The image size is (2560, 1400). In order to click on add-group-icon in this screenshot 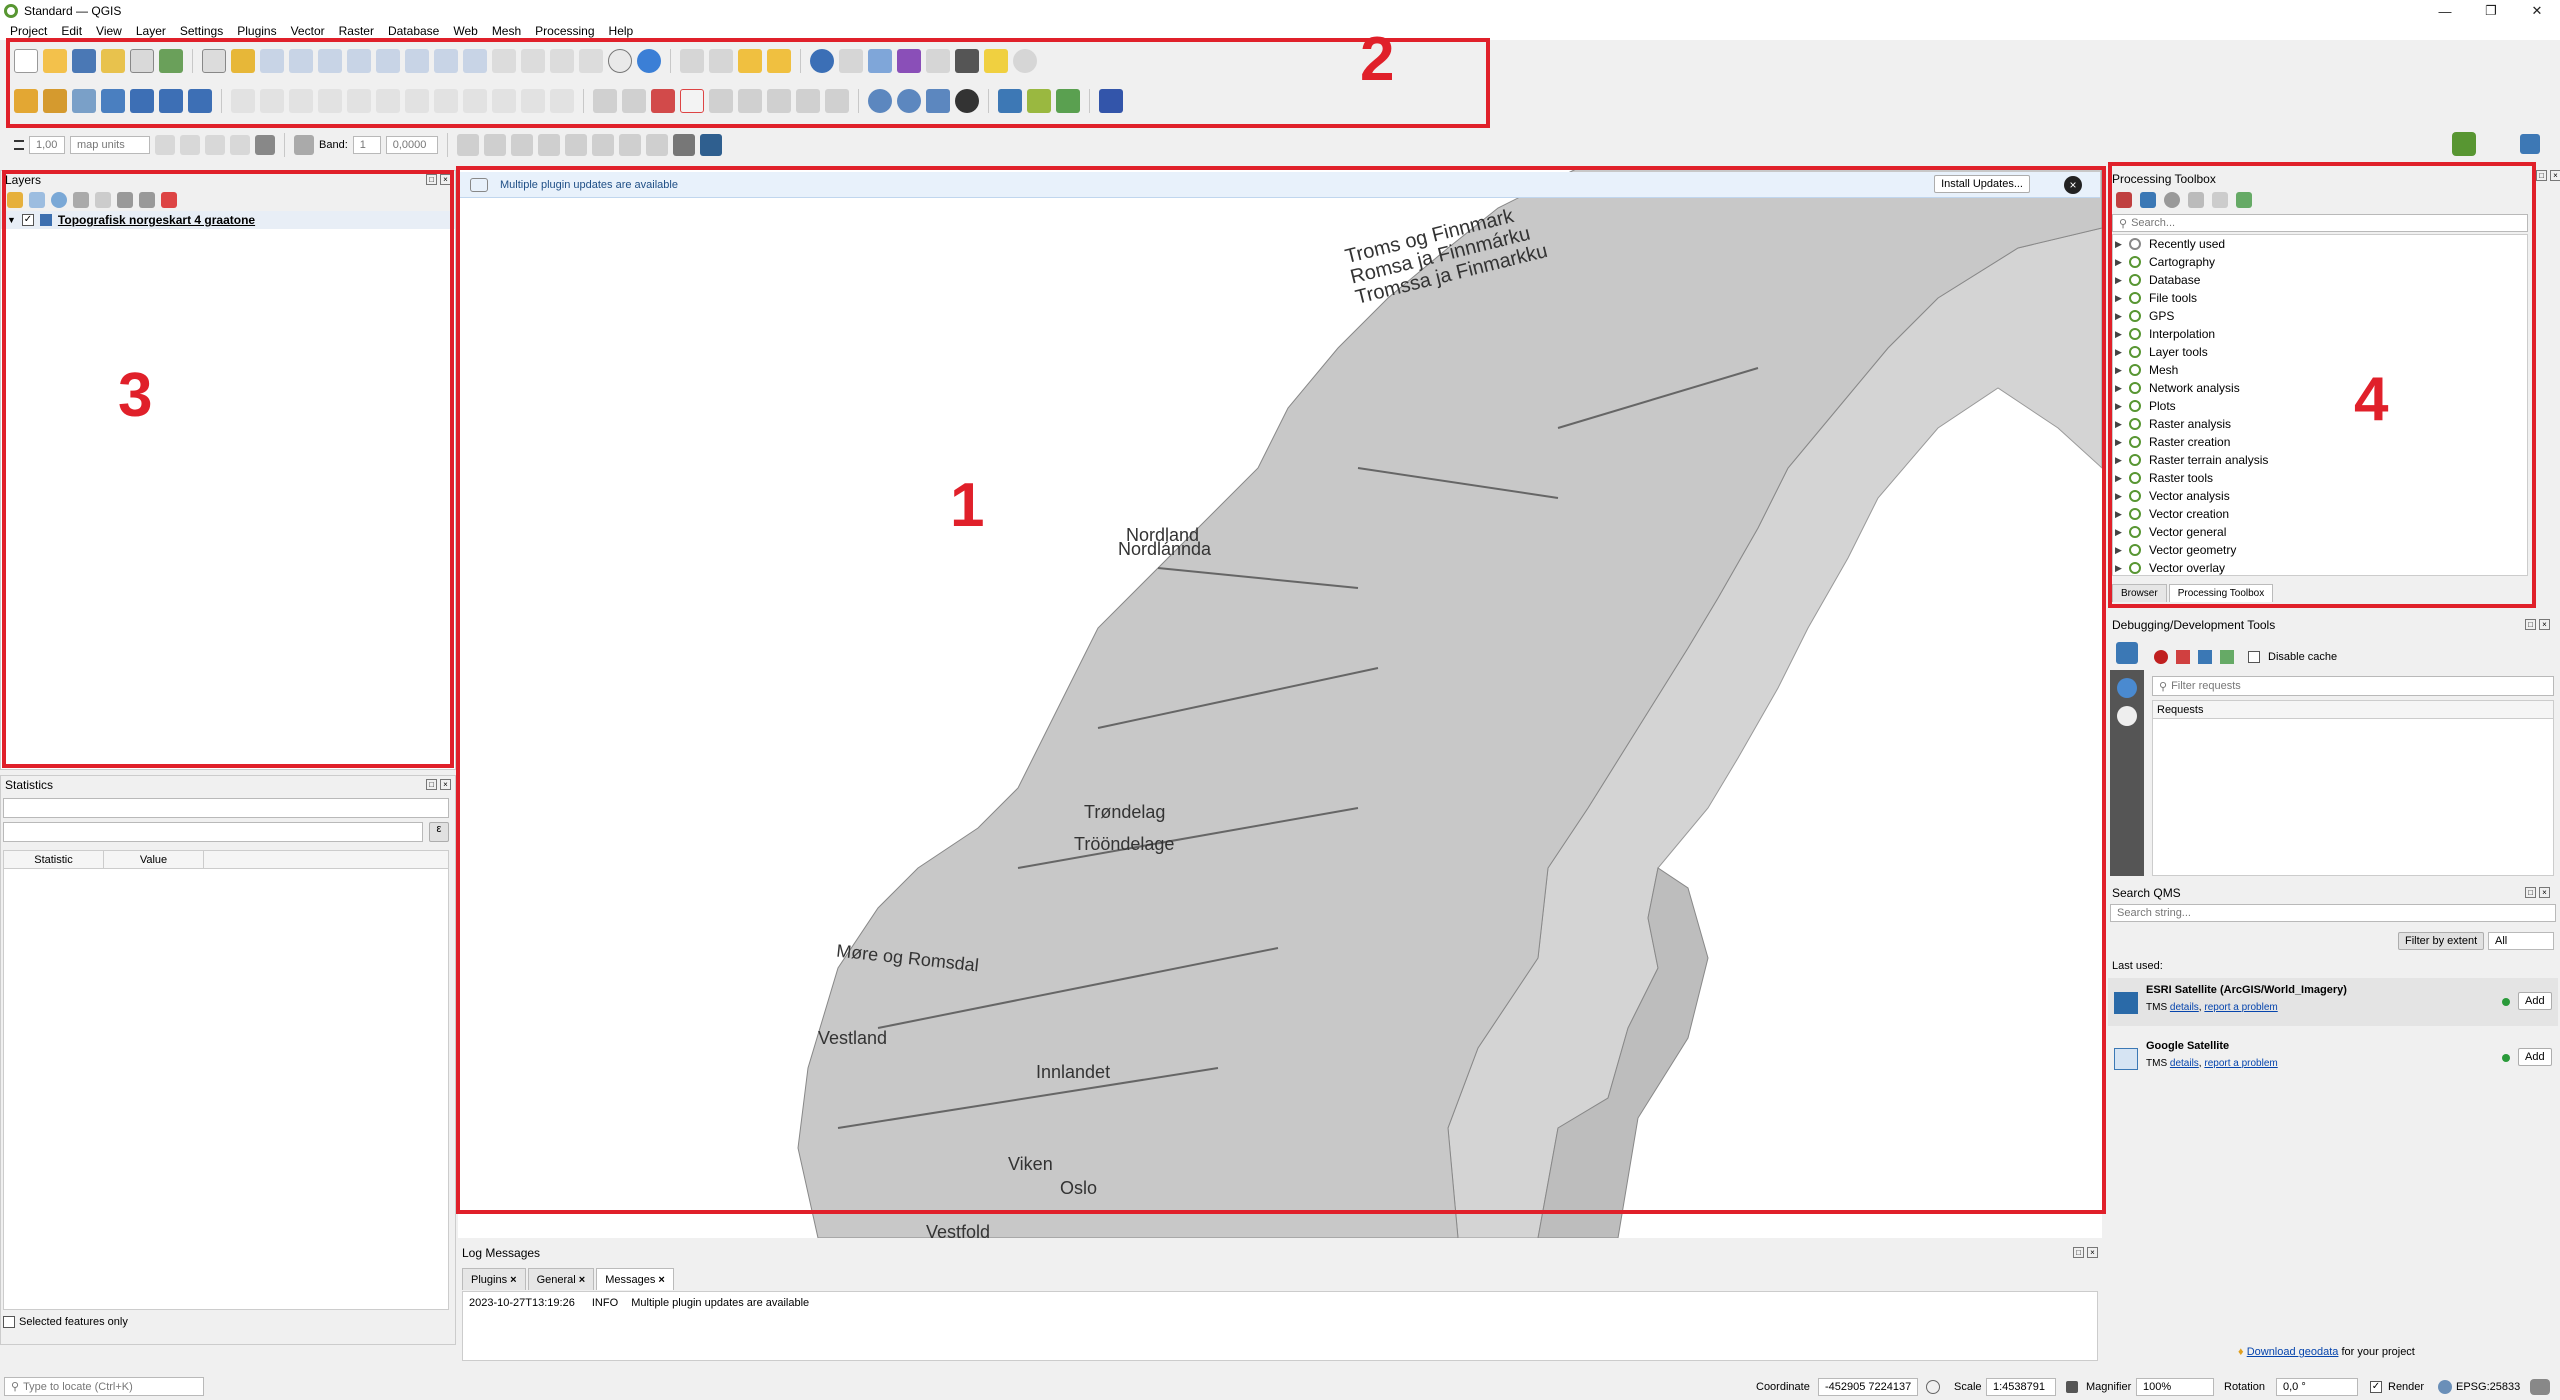, I will do `click(37, 200)`.